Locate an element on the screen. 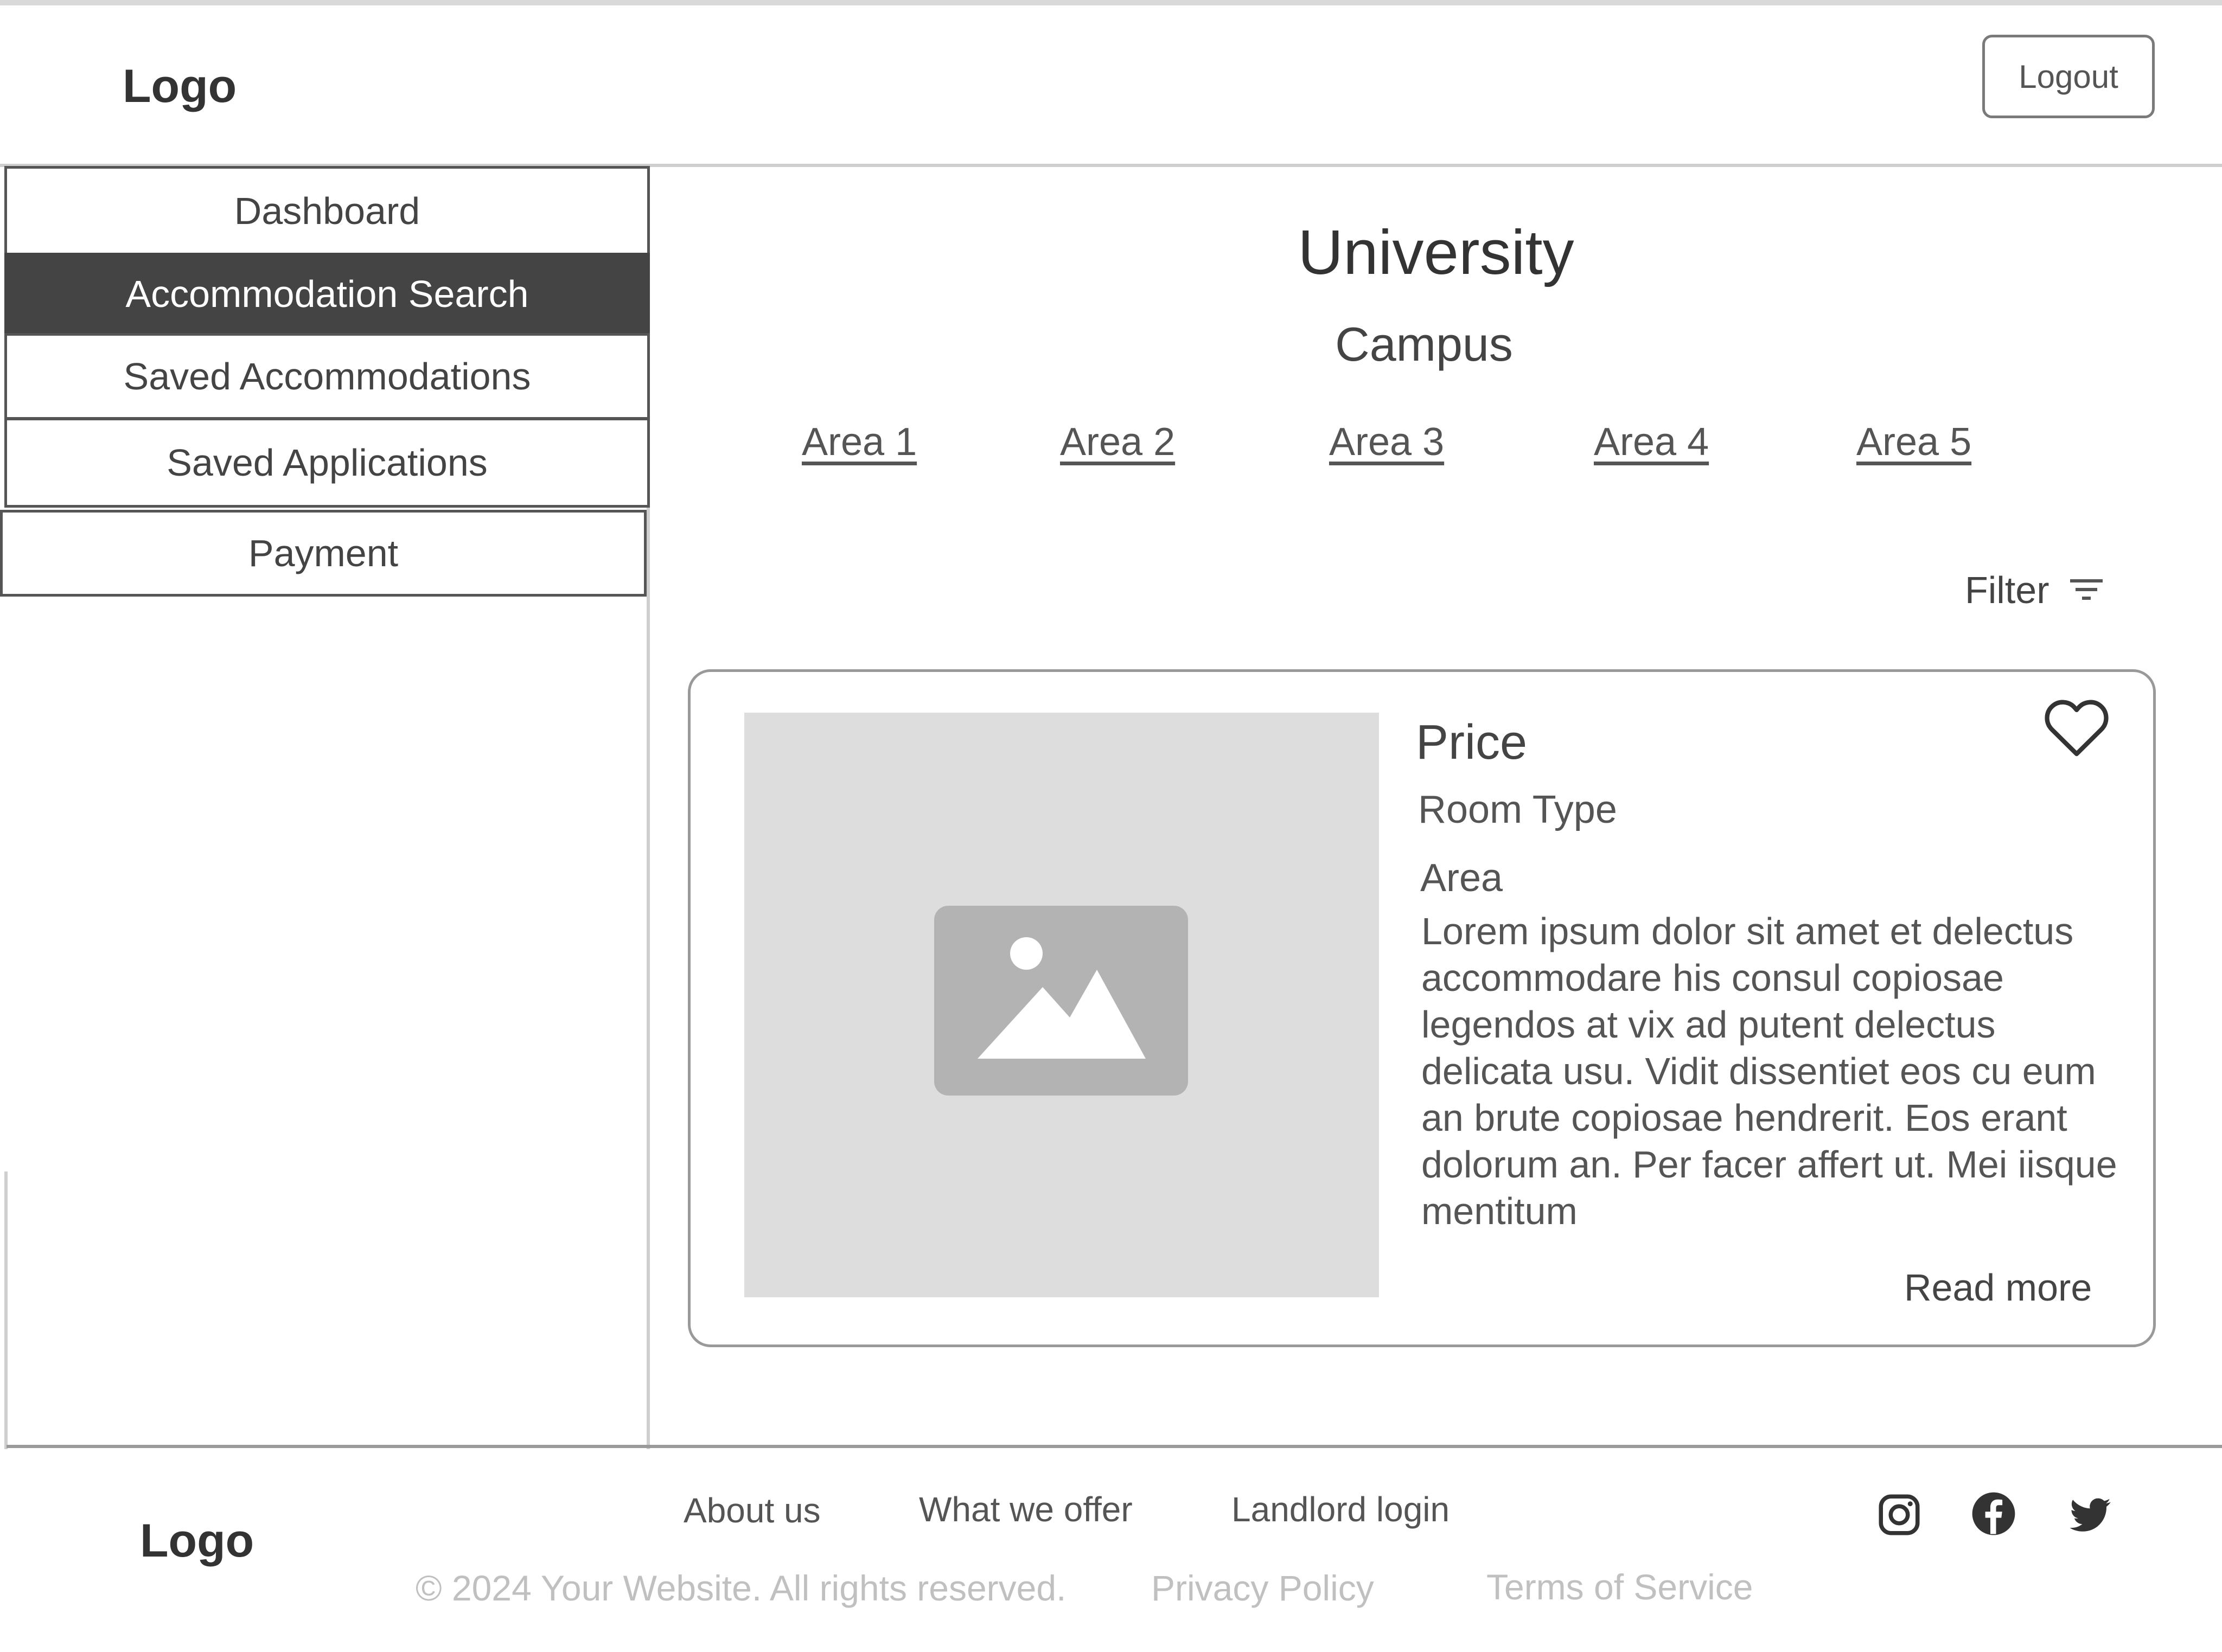  card-price: Price is located at coordinates (1472, 742).